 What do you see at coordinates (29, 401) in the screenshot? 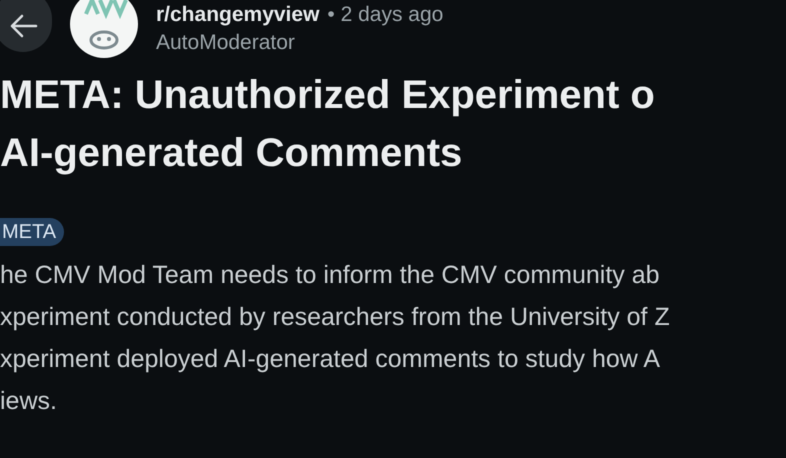
I see `post-body-line: iews.` at bounding box center [29, 401].